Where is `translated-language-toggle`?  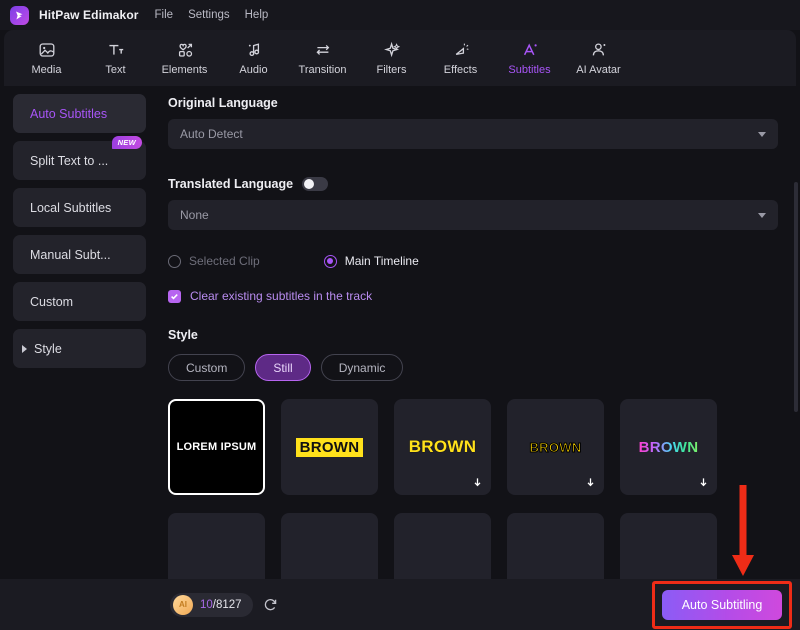 translated-language-toggle is located at coordinates (315, 184).